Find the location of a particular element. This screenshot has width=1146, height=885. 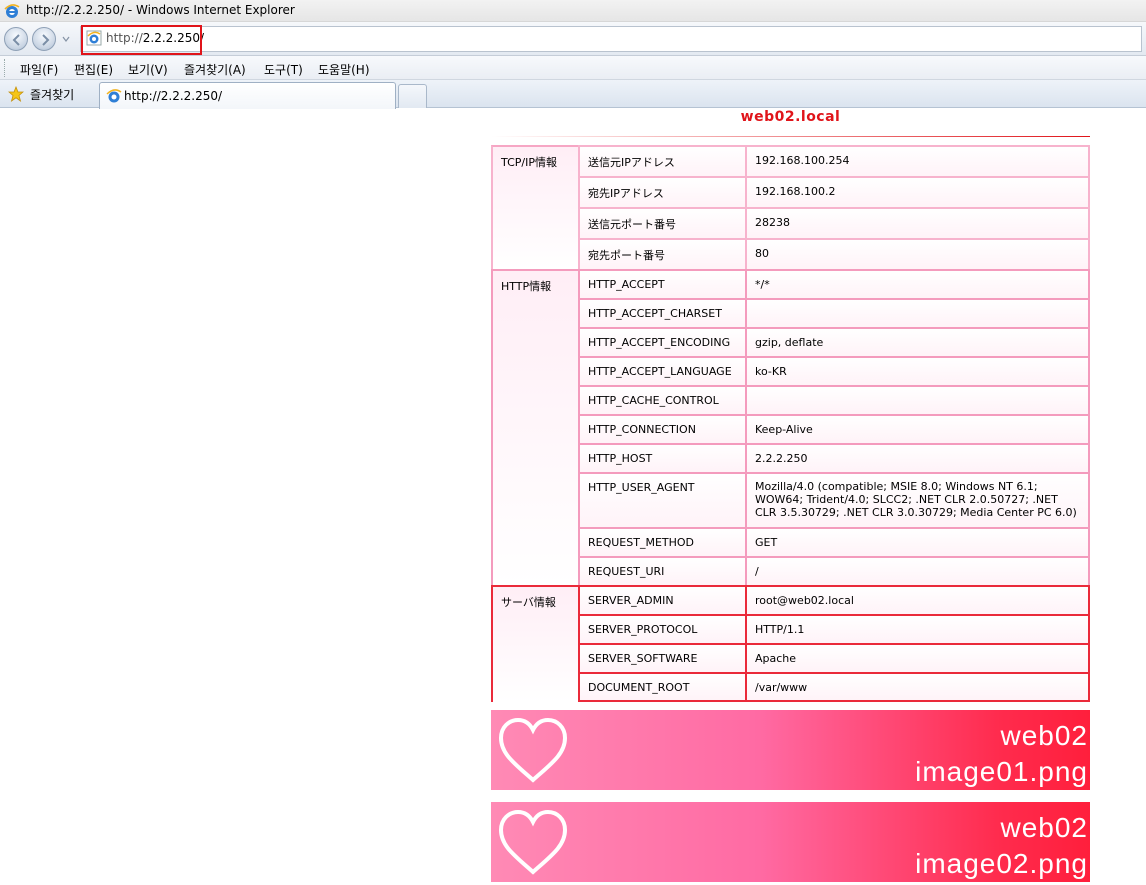

row-key: 送信元IPアドレス is located at coordinates (661, 160).